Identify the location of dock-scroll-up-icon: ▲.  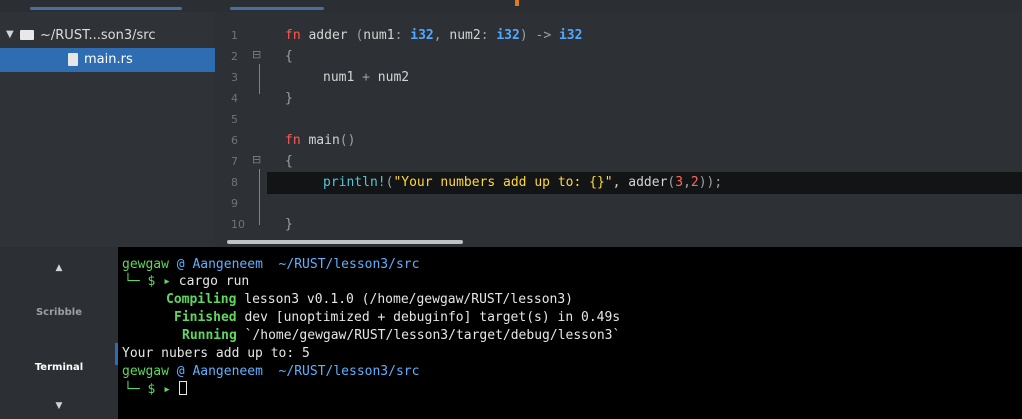
(59, 268).